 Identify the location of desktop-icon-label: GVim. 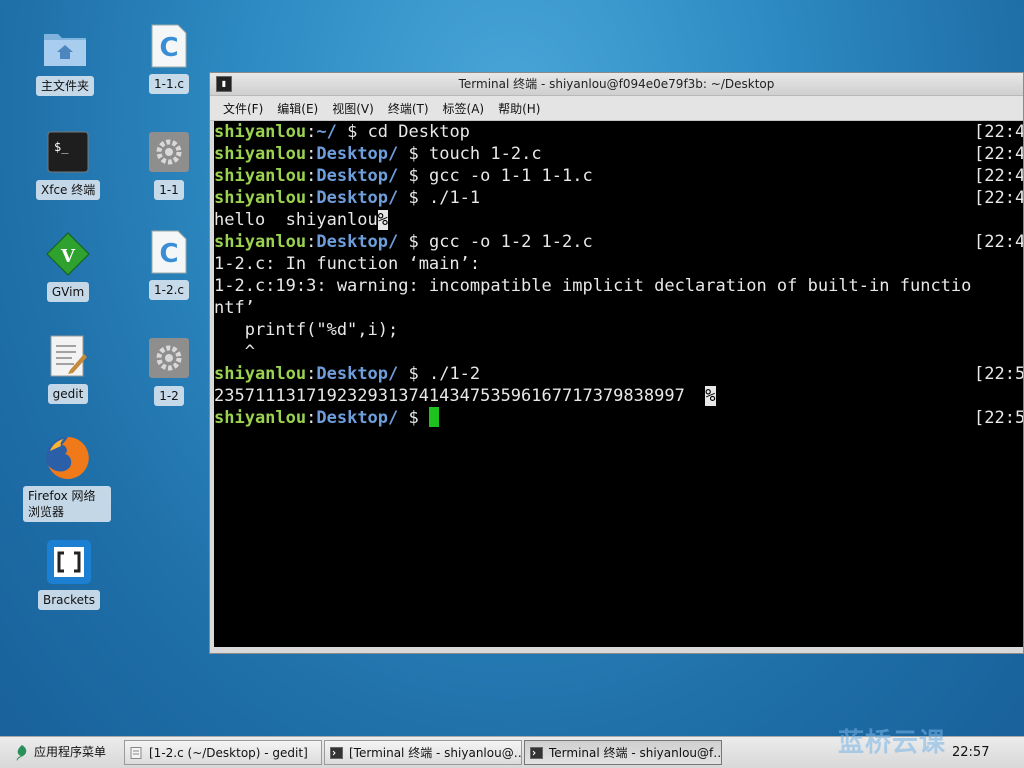
(68, 292).